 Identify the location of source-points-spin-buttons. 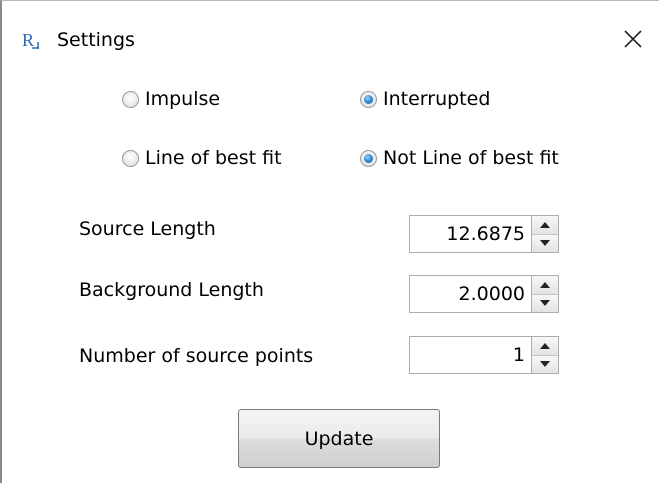
(545, 355).